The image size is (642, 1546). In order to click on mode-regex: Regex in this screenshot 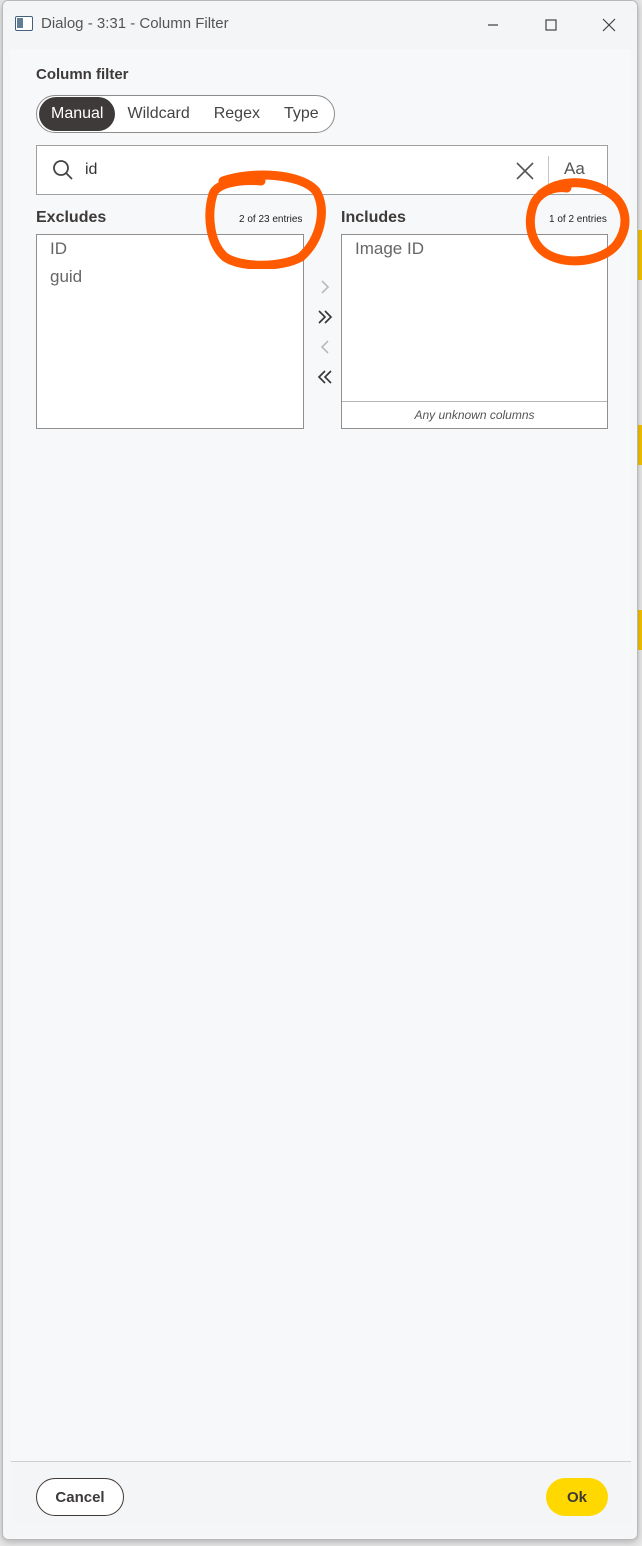, I will do `click(237, 114)`.